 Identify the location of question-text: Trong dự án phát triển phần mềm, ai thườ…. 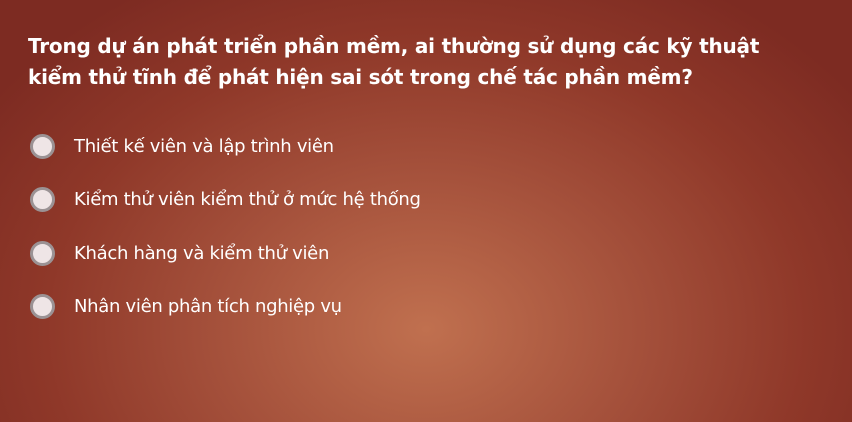
(394, 61).